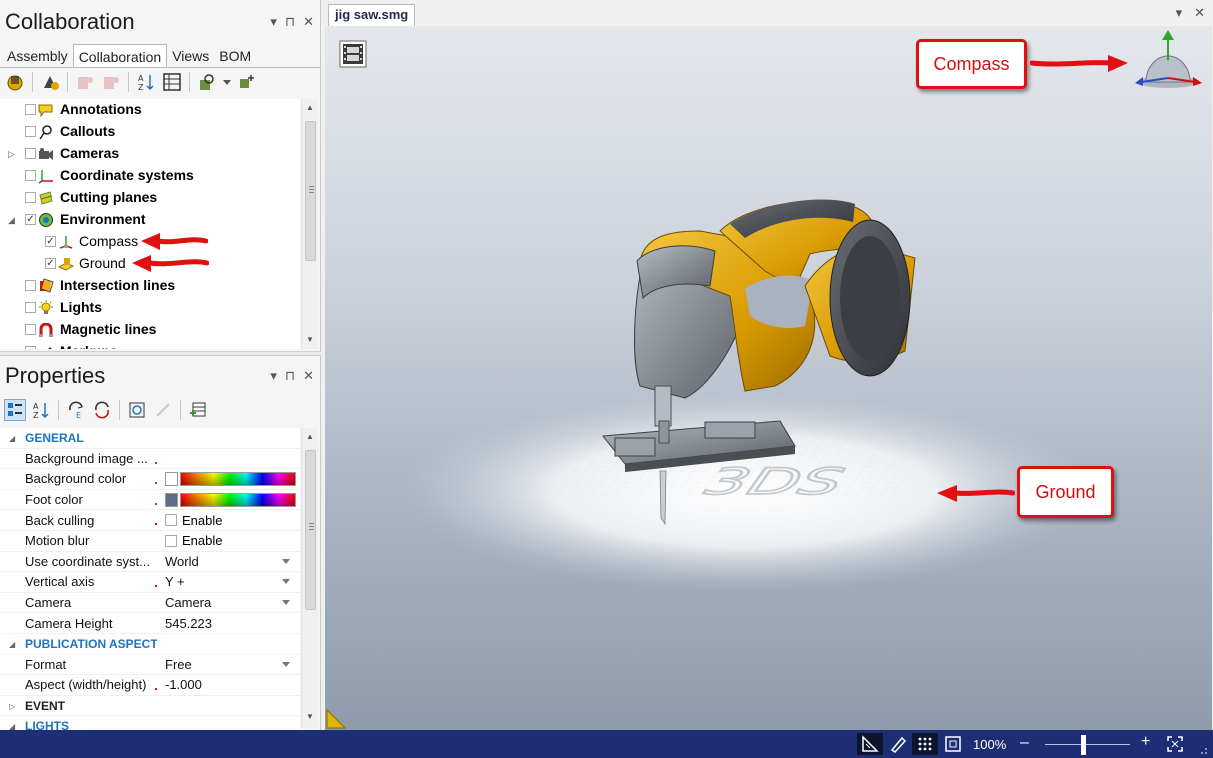 The height and width of the screenshot is (758, 1213). Describe the element at coordinates (1024, 743) in the screenshot. I see `zoom-out-button: –` at that location.